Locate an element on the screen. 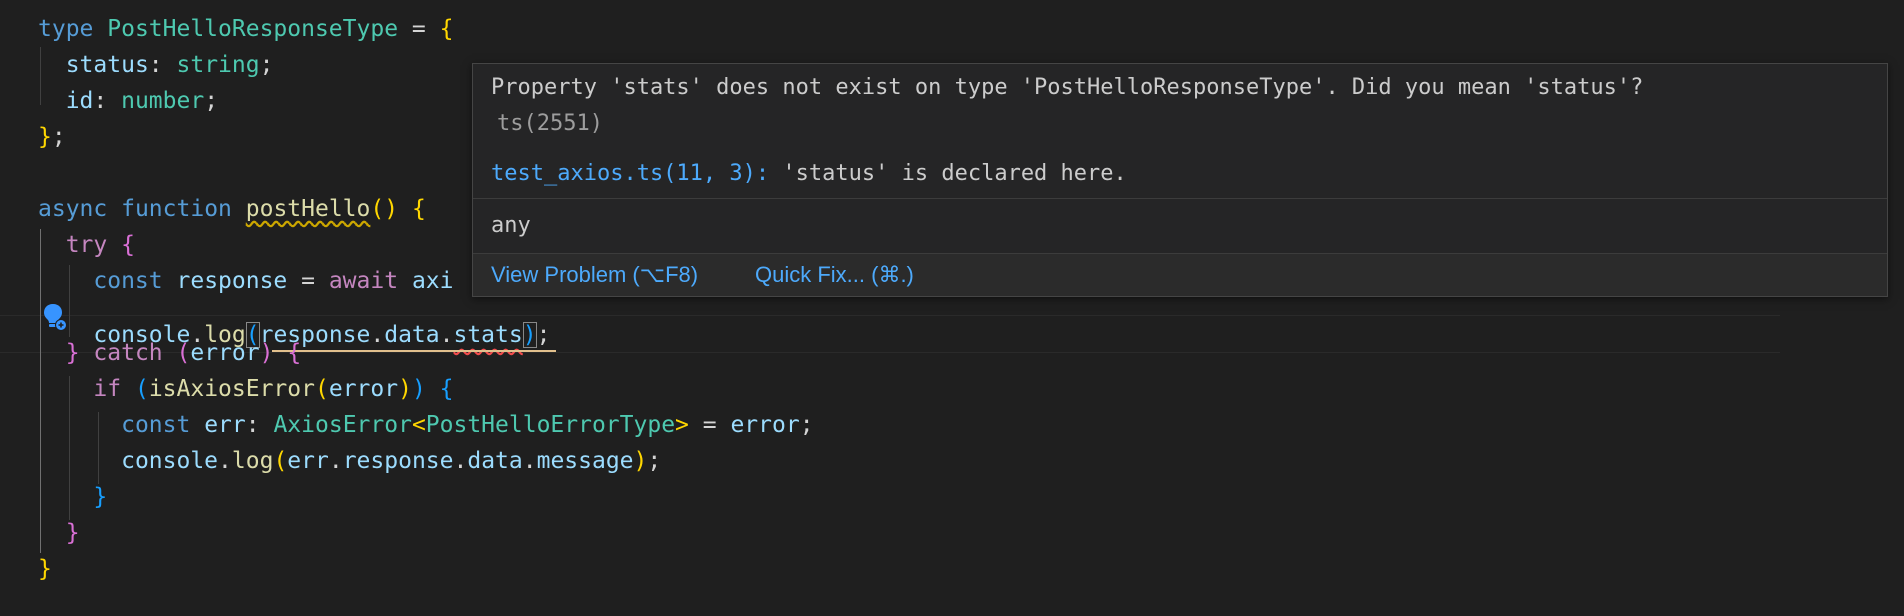 This screenshot has width=1904, height=616. code-line-8: const response = await axi is located at coordinates (245, 281).